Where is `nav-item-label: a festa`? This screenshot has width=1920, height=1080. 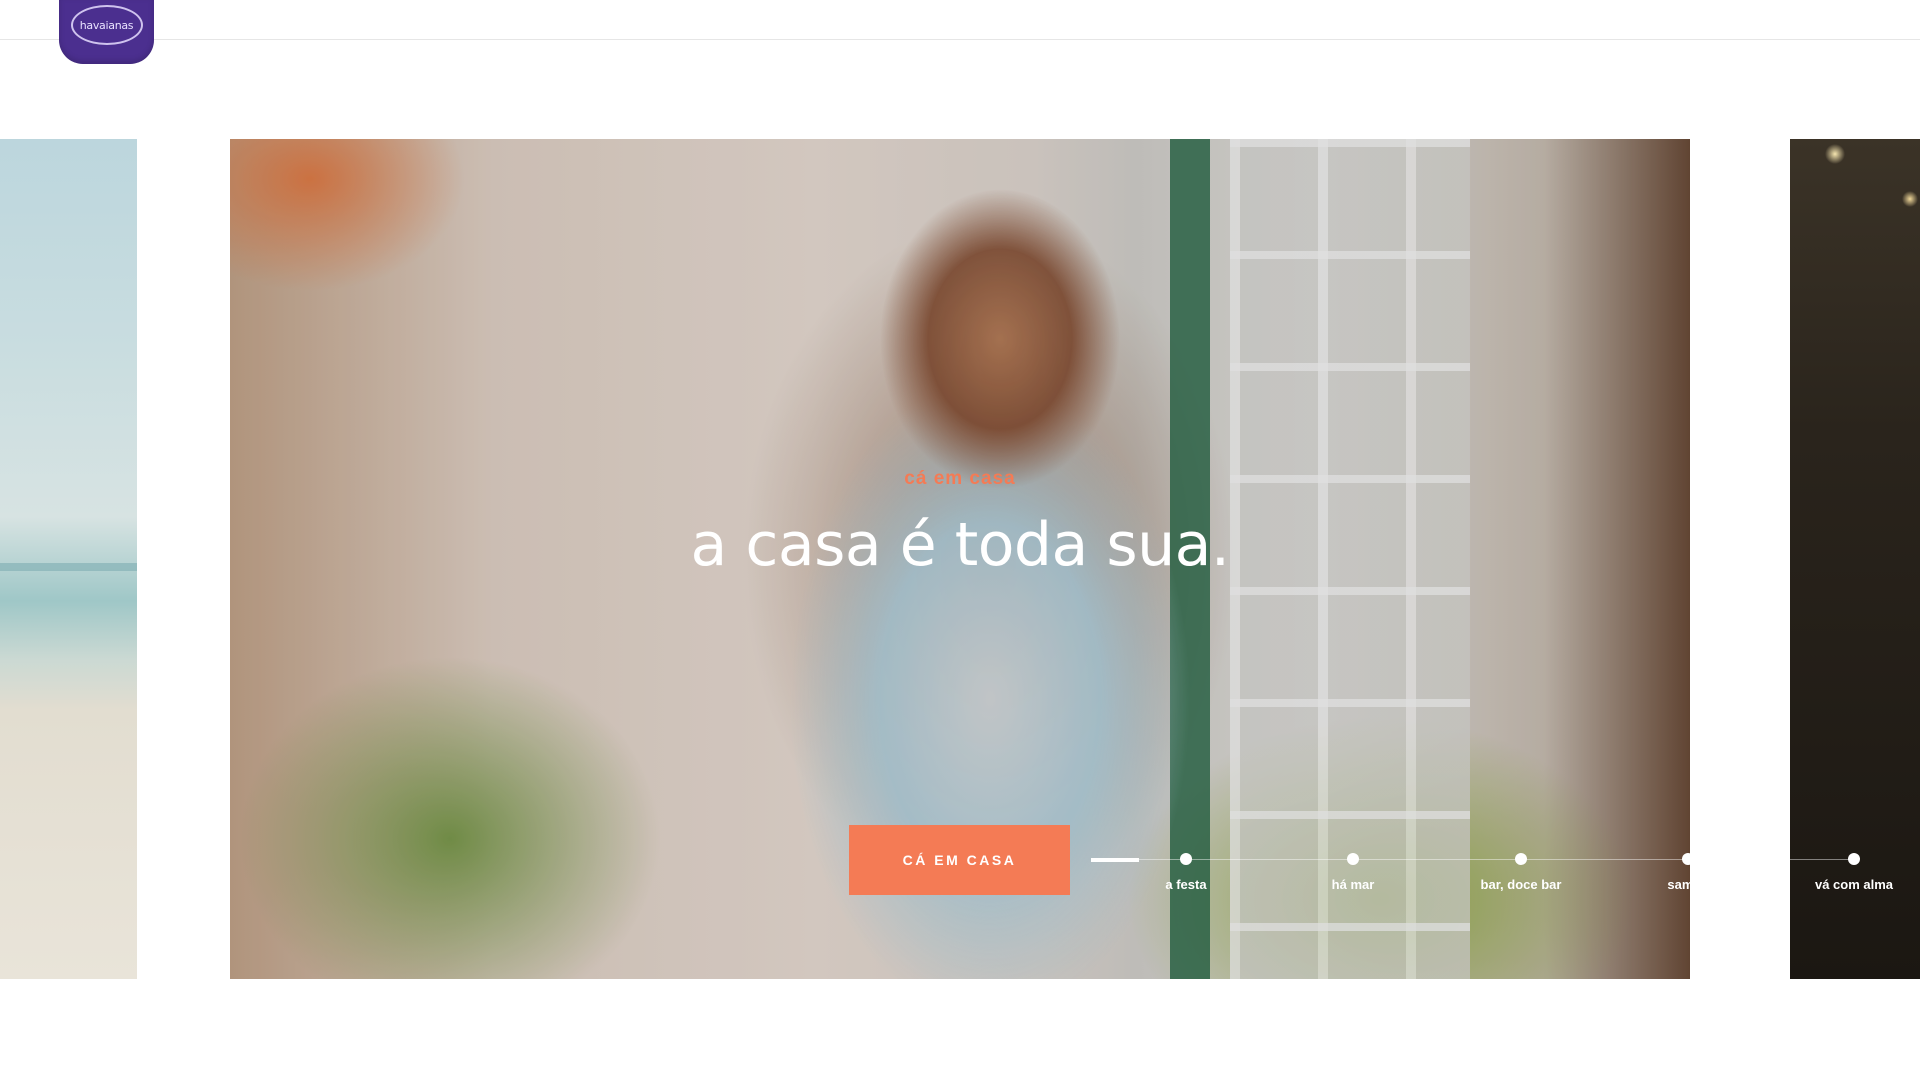 nav-item-label: a festa is located at coordinates (1186, 884).